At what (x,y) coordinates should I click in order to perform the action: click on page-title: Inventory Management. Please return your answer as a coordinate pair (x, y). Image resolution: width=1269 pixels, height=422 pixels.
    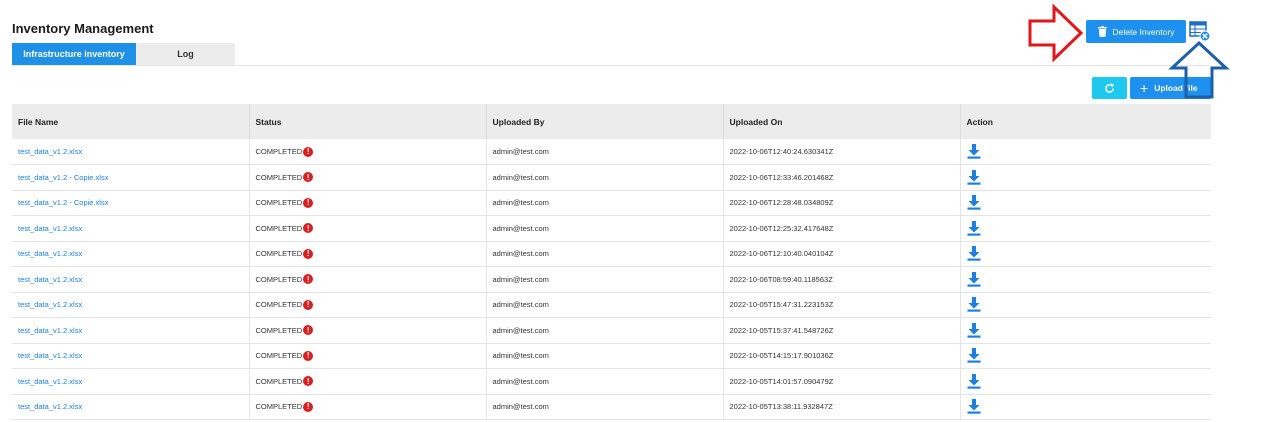
    Looking at the image, I should click on (83, 28).